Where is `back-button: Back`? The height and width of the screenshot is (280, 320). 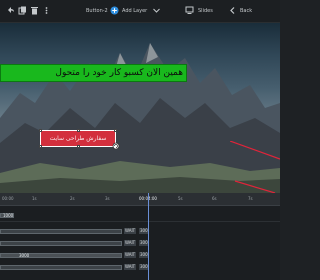
back-button: Back is located at coordinates (246, 11).